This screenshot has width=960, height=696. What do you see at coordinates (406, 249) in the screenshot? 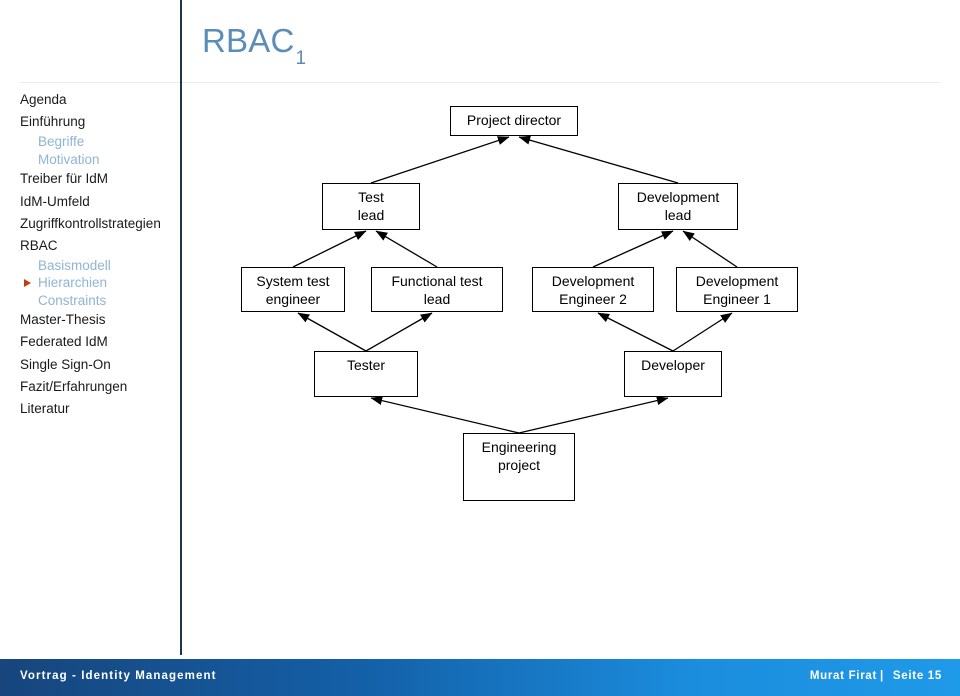
I see `diagram-edge-functional-test-lead-to-test-lead` at bounding box center [406, 249].